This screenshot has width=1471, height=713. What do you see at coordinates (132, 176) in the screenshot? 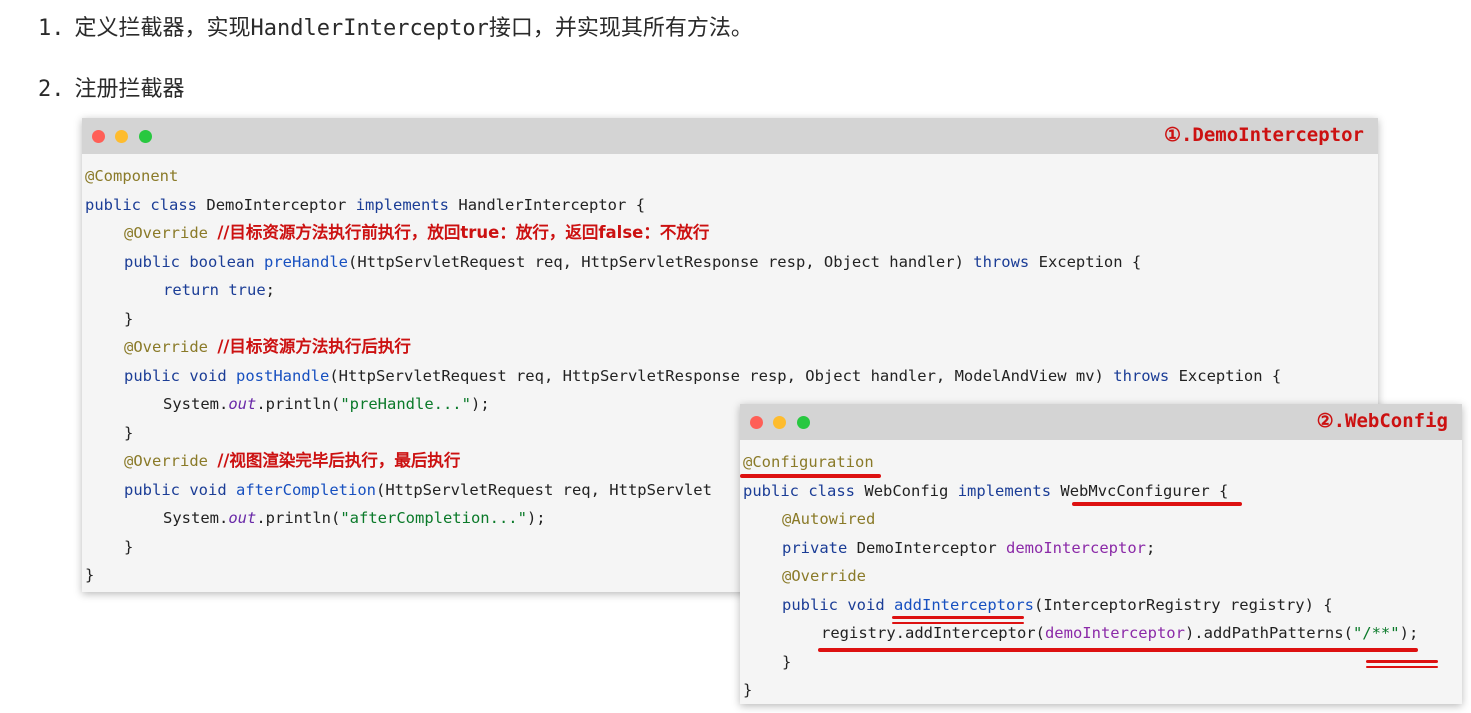
I see `code-line: @Component` at bounding box center [132, 176].